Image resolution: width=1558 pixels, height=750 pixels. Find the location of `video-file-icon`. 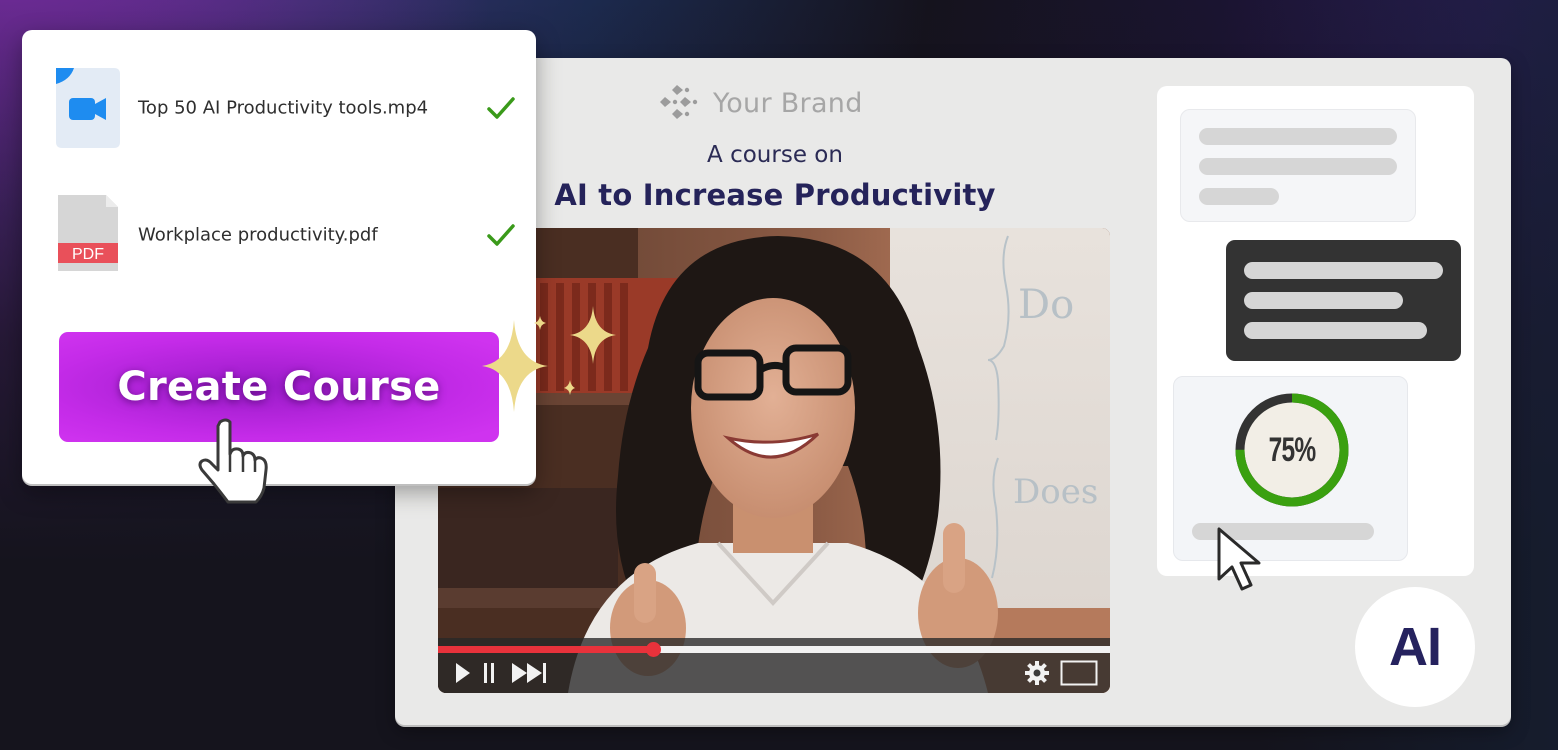

video-file-icon is located at coordinates (88, 108).